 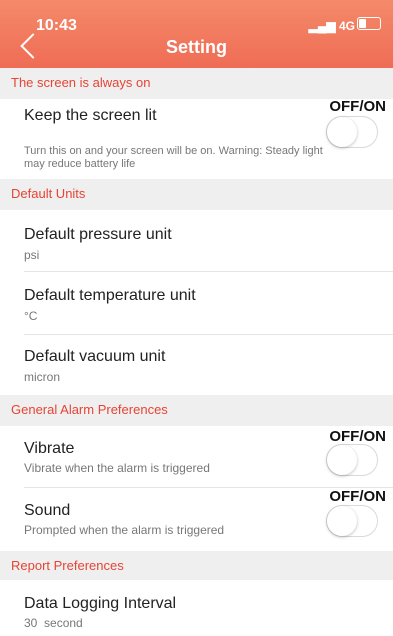 What do you see at coordinates (47, 510) in the screenshot?
I see `sound-label: Sound` at bounding box center [47, 510].